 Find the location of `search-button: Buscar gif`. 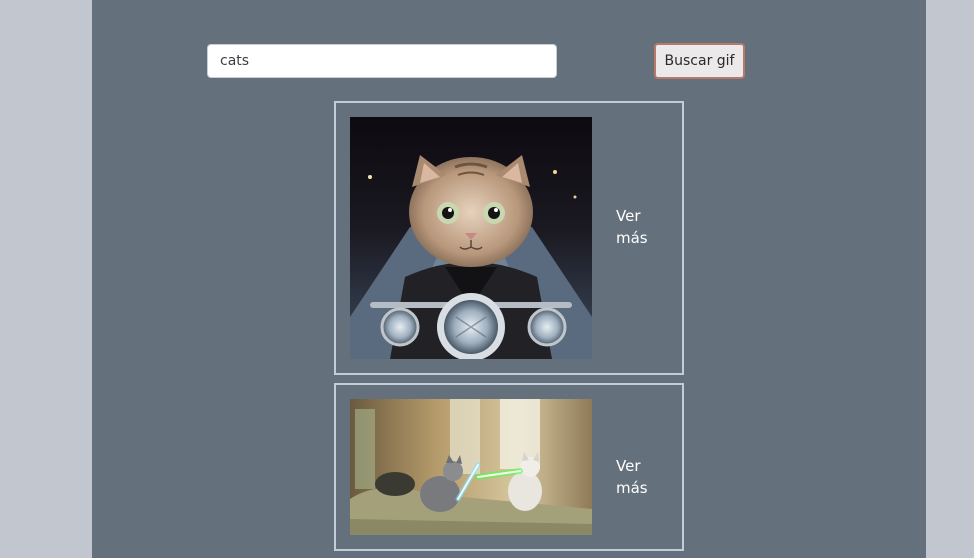

search-button: Buscar gif is located at coordinates (699, 61).